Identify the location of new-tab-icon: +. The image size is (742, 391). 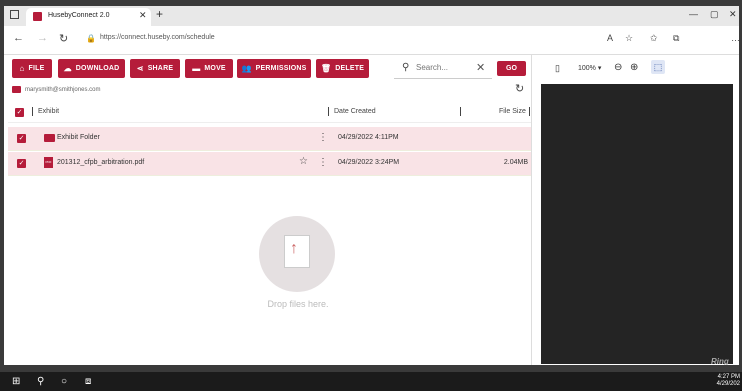
(159, 14).